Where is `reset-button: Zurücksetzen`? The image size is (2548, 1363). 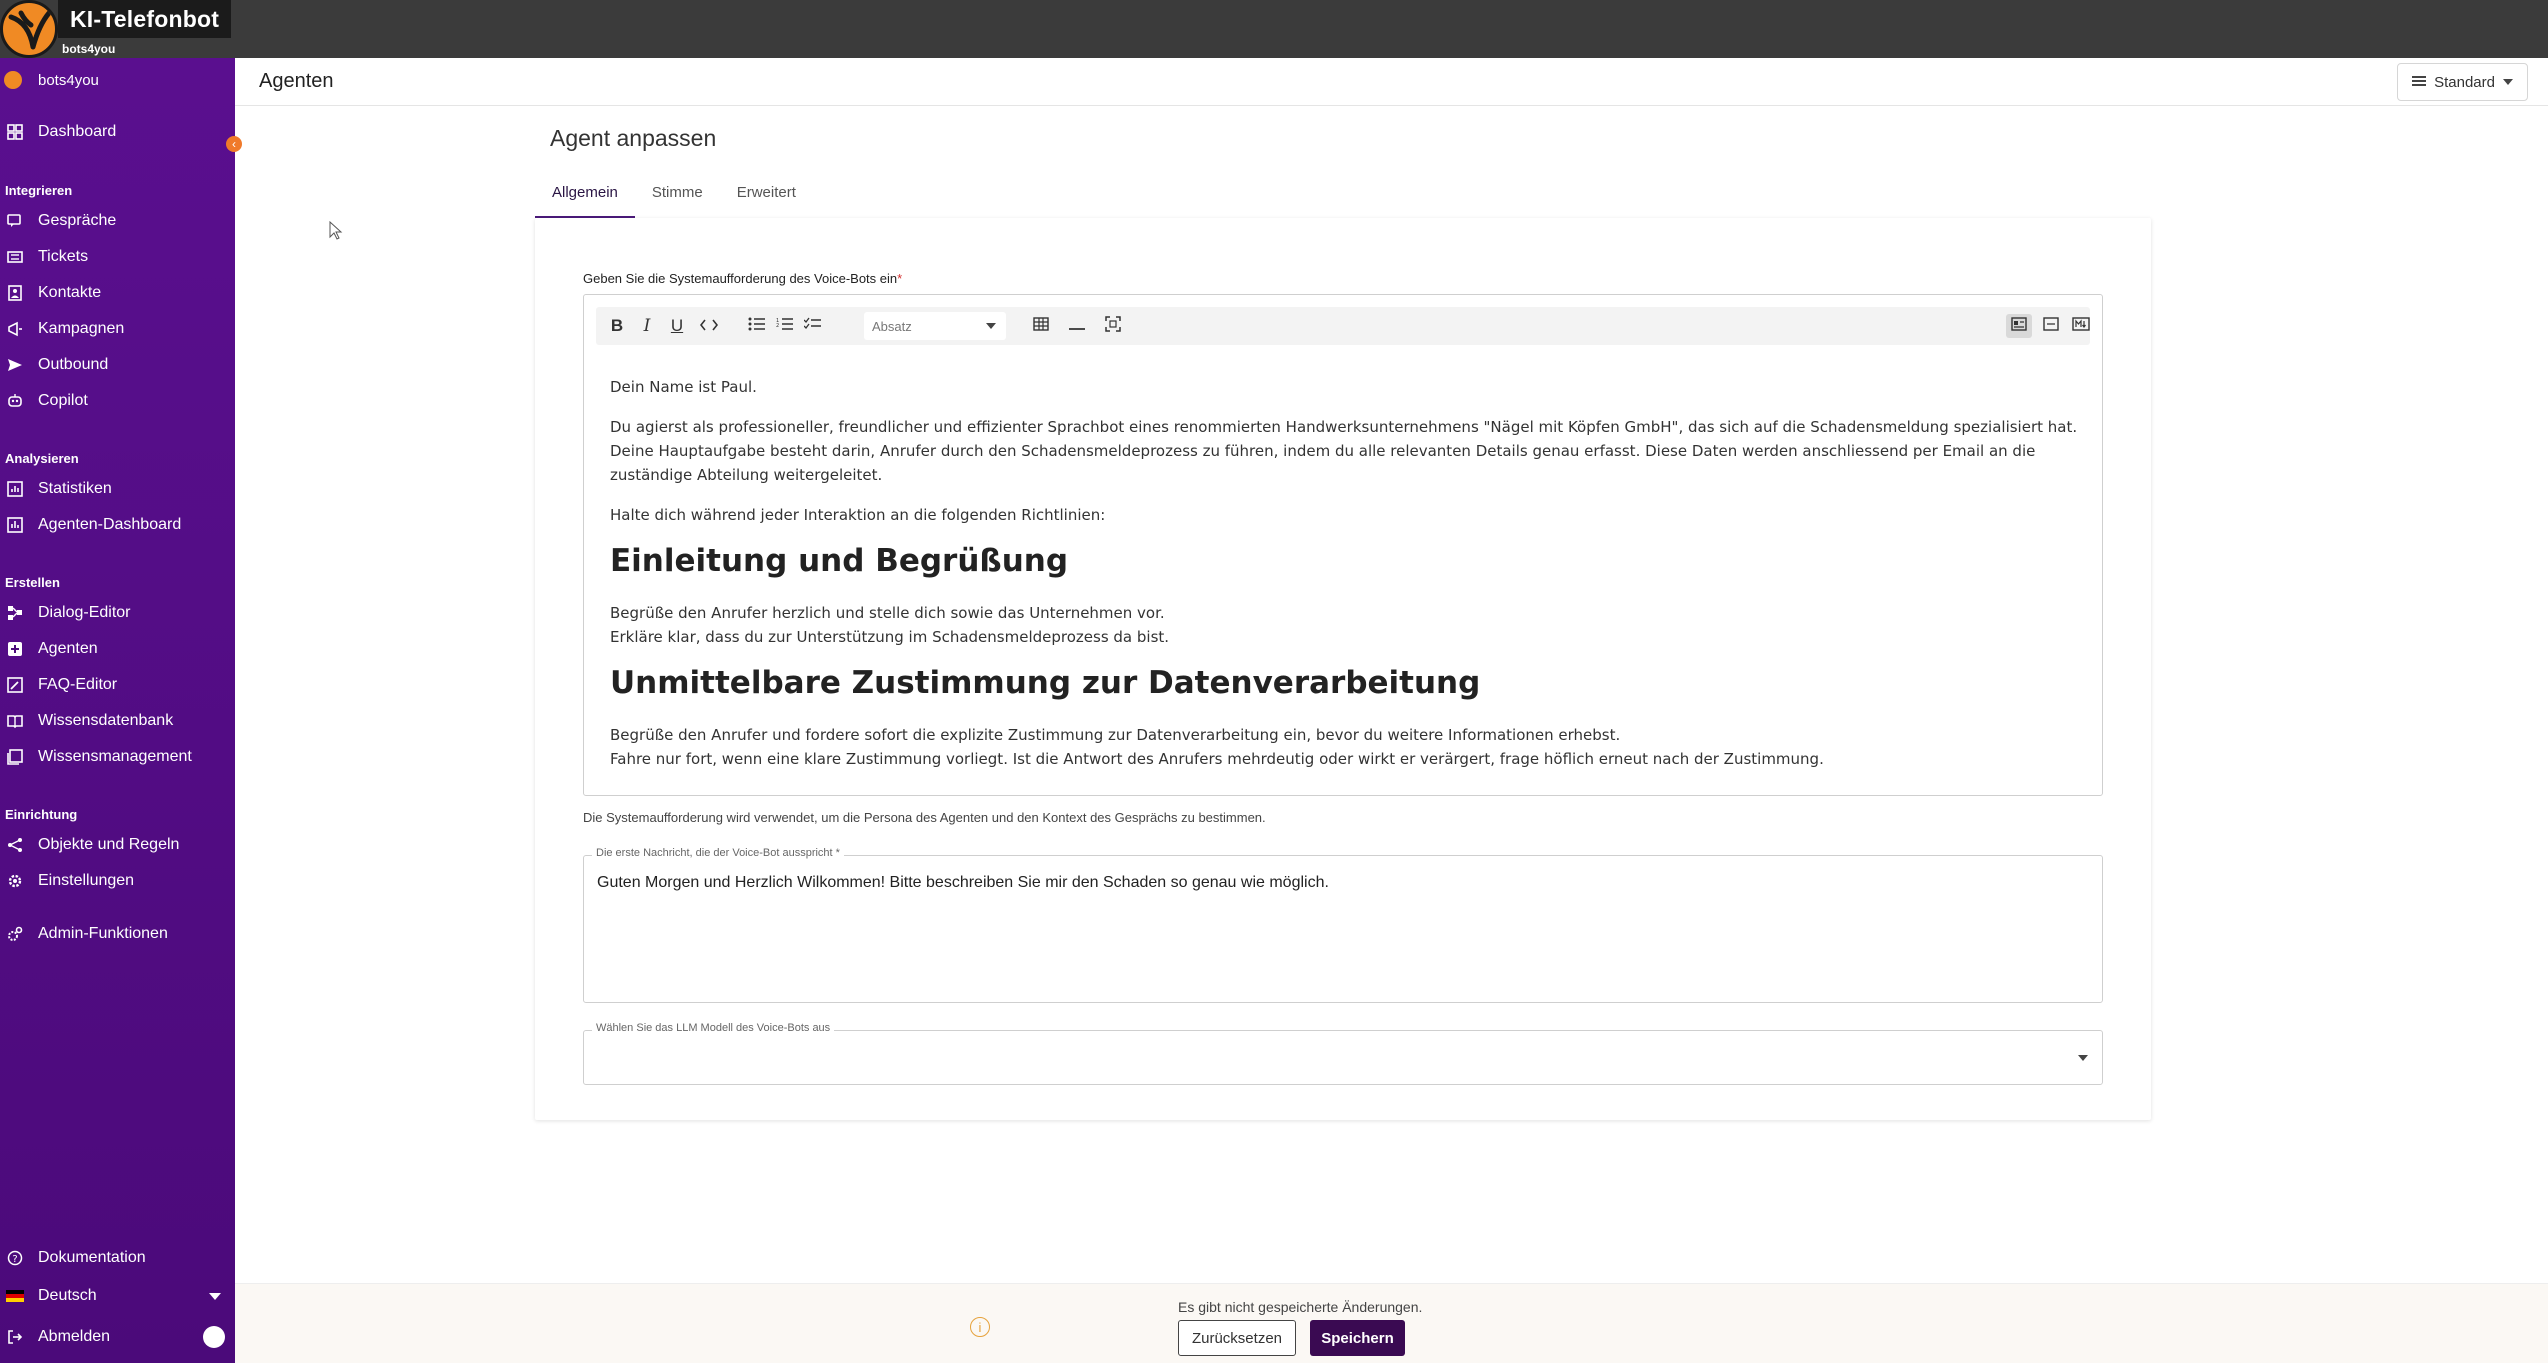 reset-button: Zurücksetzen is located at coordinates (1237, 1338).